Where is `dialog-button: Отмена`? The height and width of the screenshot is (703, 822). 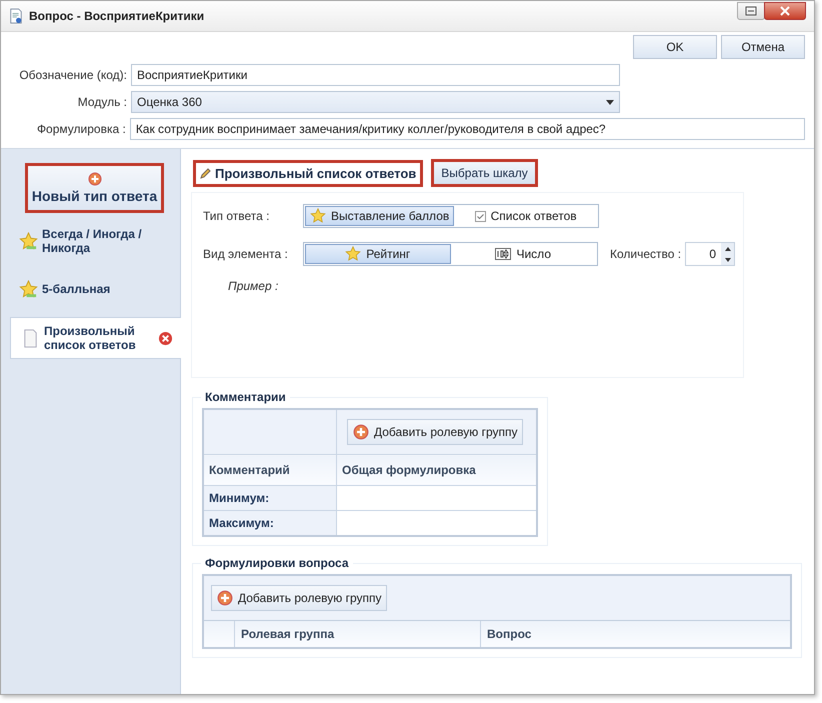 dialog-button: Отмена is located at coordinates (763, 47).